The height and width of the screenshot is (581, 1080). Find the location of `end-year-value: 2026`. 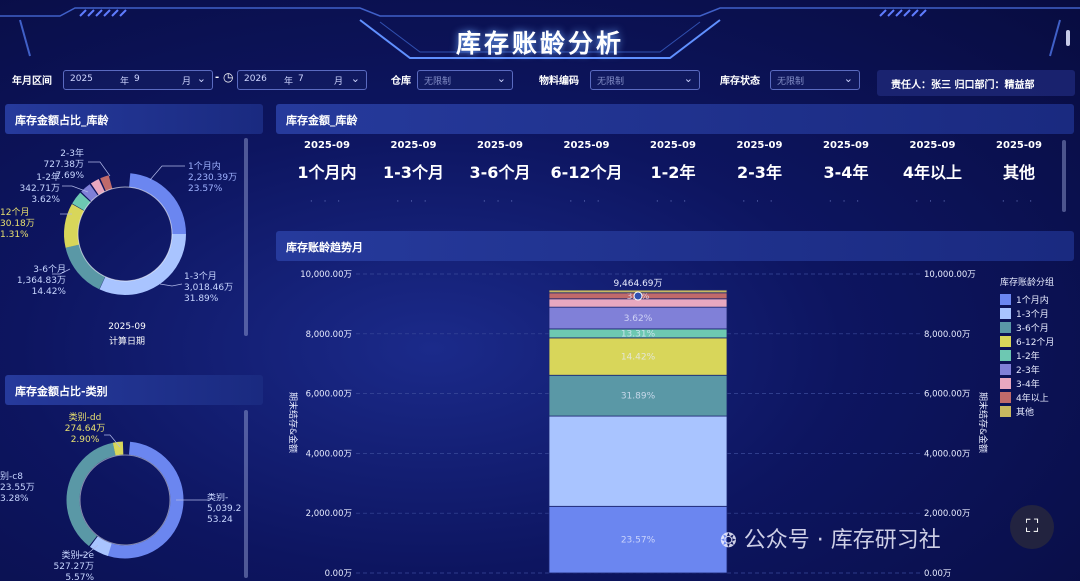

end-year-value: 2026 is located at coordinates (255, 79).